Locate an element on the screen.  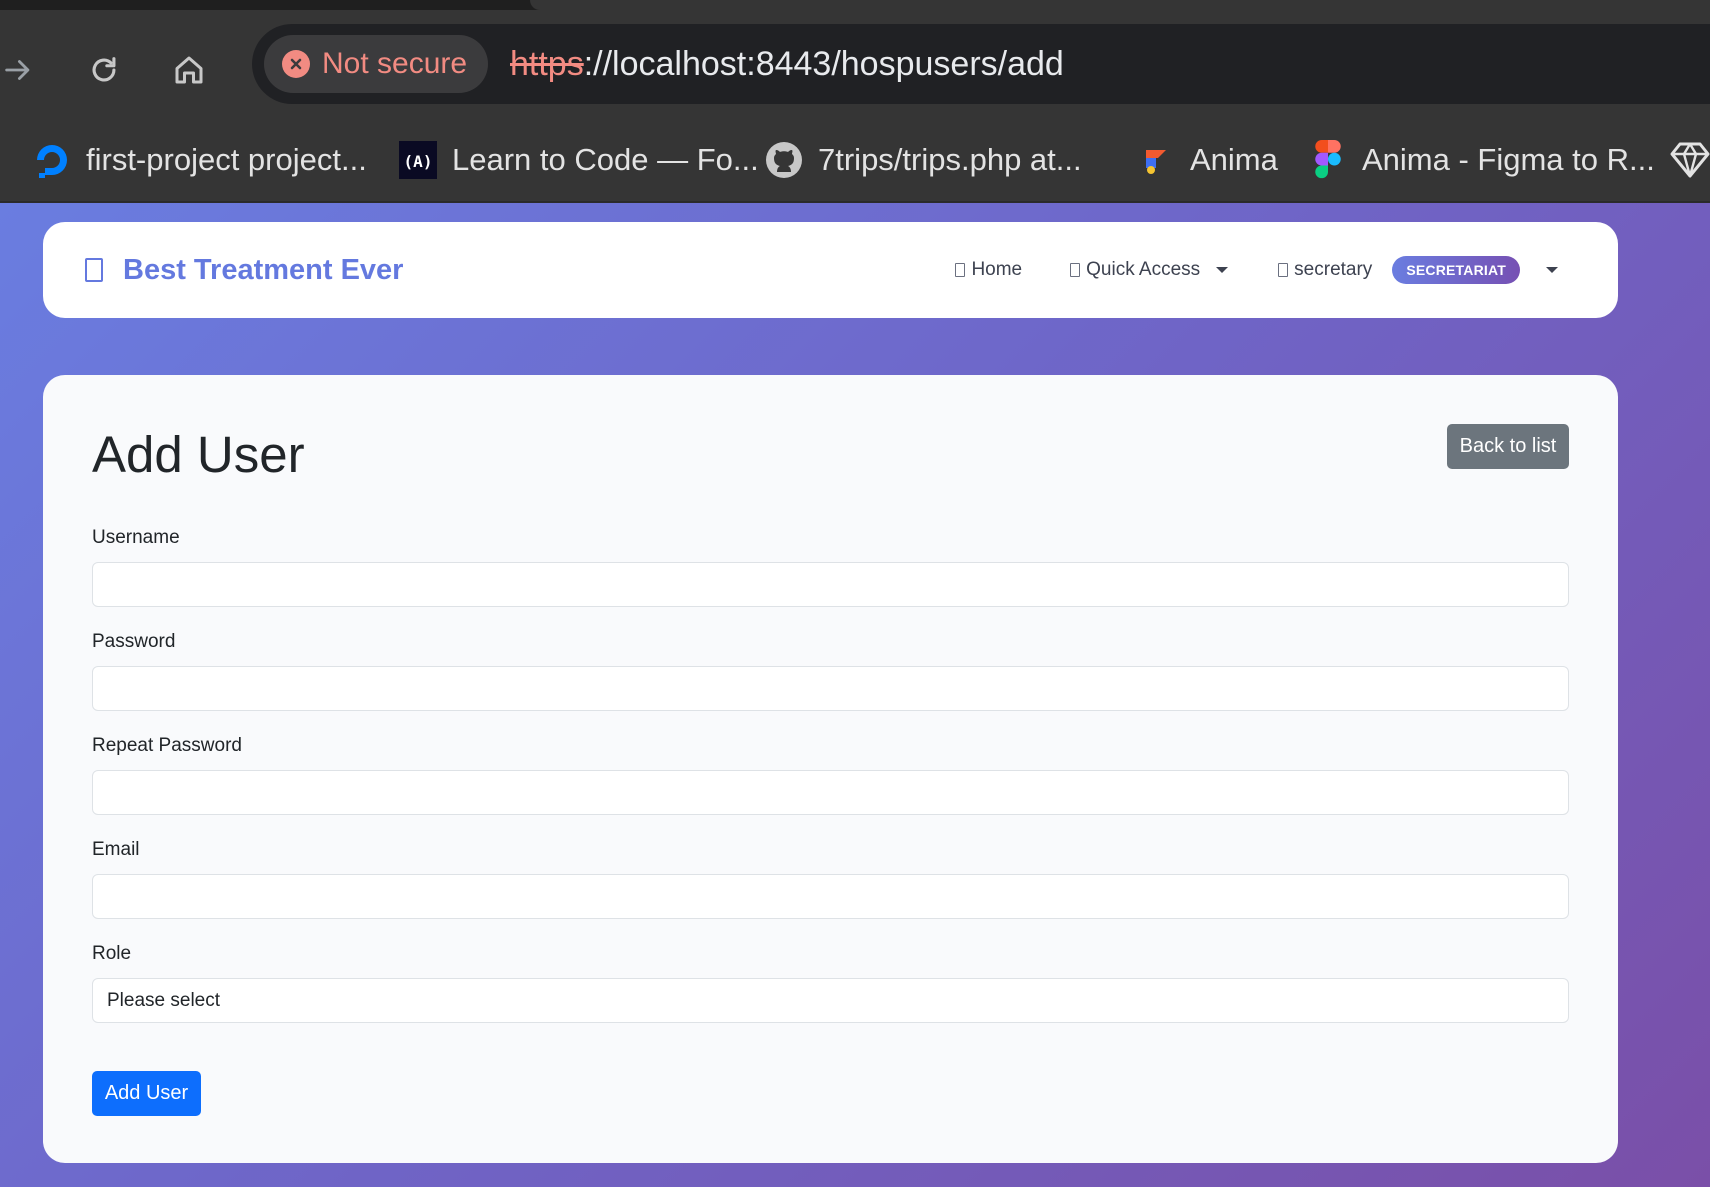
bookmark-sketch is located at coordinates (1690, 160).